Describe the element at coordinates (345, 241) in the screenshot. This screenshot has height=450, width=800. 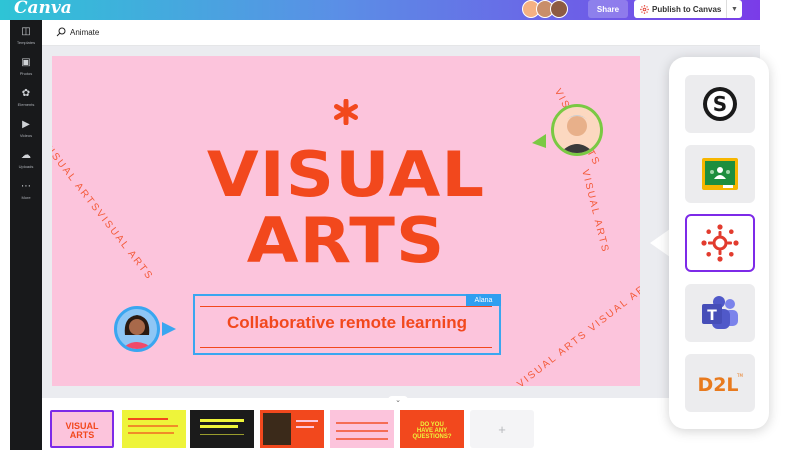
I see `title-line-2: ARTS` at that location.